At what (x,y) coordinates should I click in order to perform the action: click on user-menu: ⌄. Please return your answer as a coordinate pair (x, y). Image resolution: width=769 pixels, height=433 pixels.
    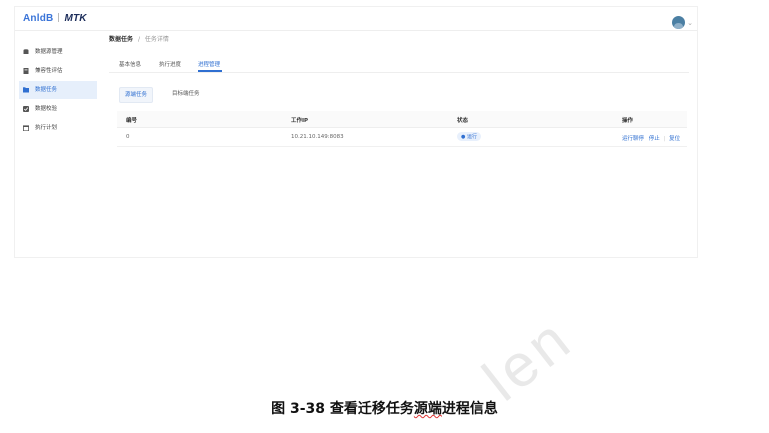
    Looking at the image, I should click on (682, 21).